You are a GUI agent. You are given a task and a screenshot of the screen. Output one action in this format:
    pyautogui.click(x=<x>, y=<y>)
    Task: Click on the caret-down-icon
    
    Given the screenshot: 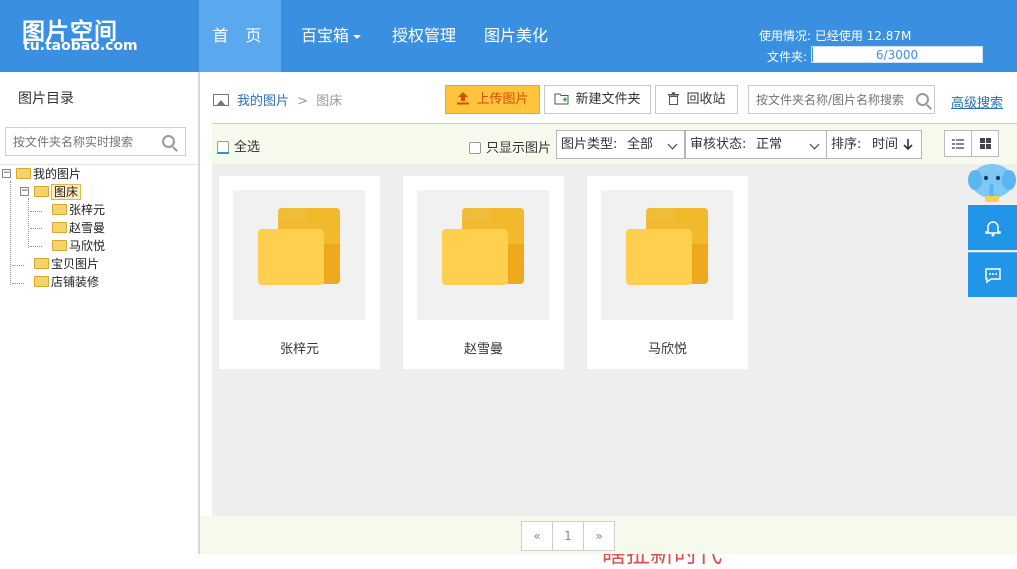 What is the action you would take?
    pyautogui.click(x=357, y=37)
    